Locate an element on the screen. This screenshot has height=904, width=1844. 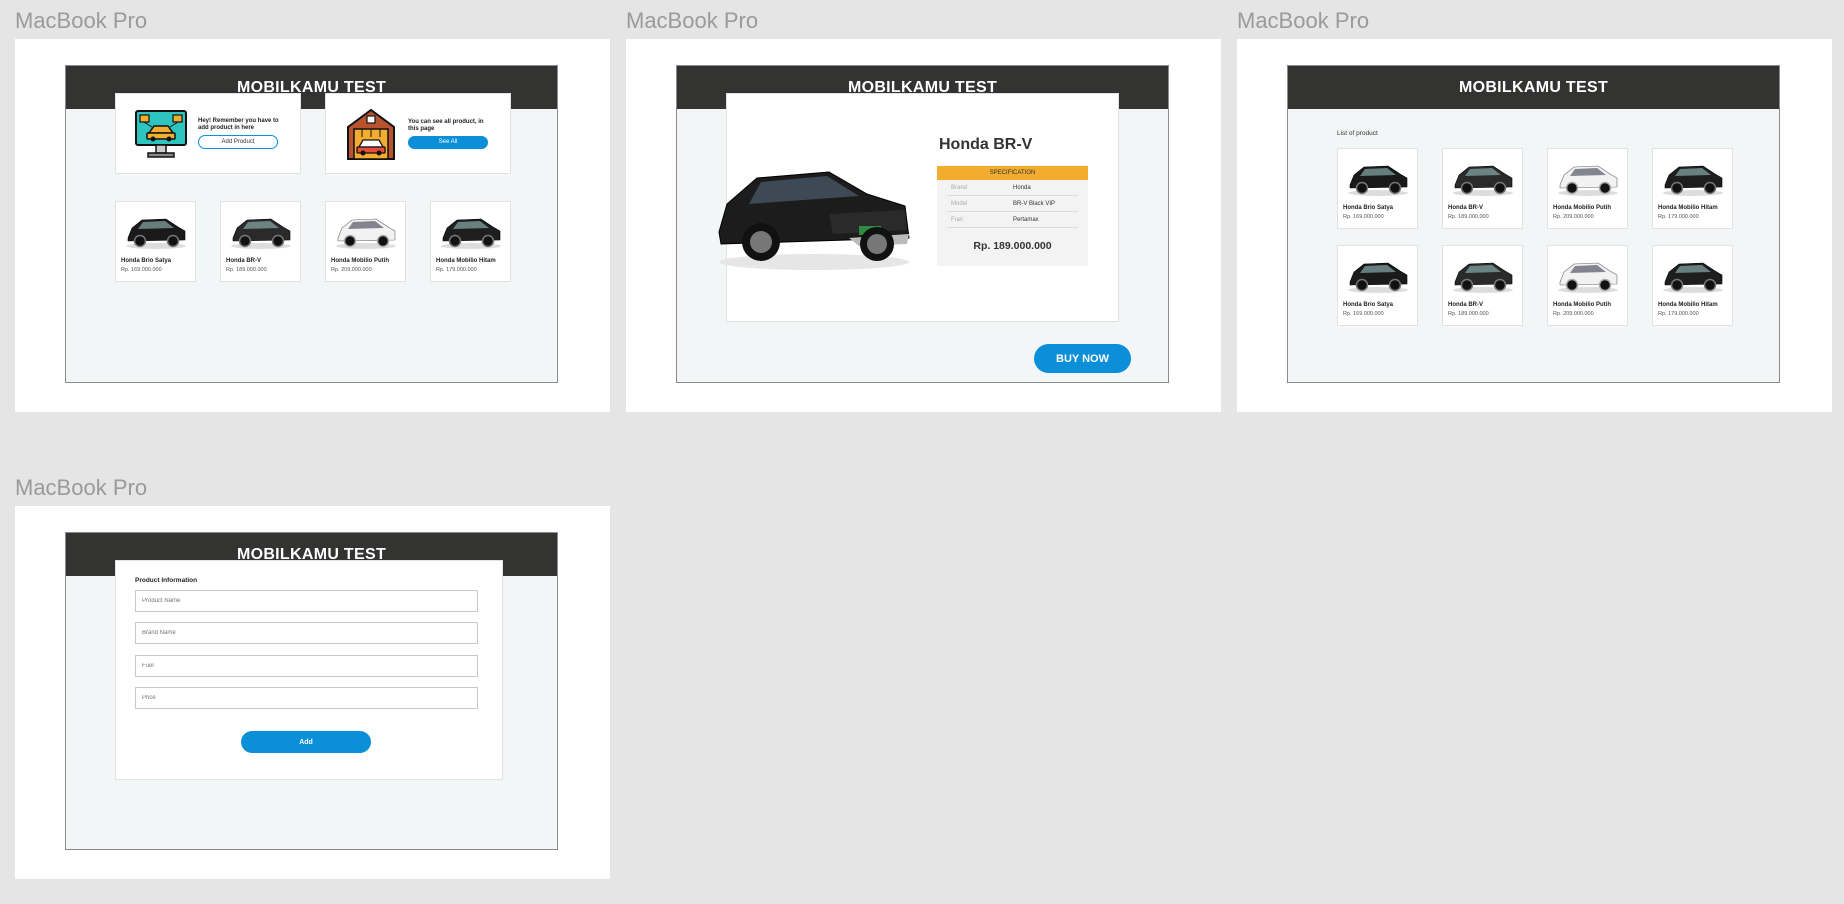
frame-label-home: MacBook Pro is located at coordinates (81, 20).